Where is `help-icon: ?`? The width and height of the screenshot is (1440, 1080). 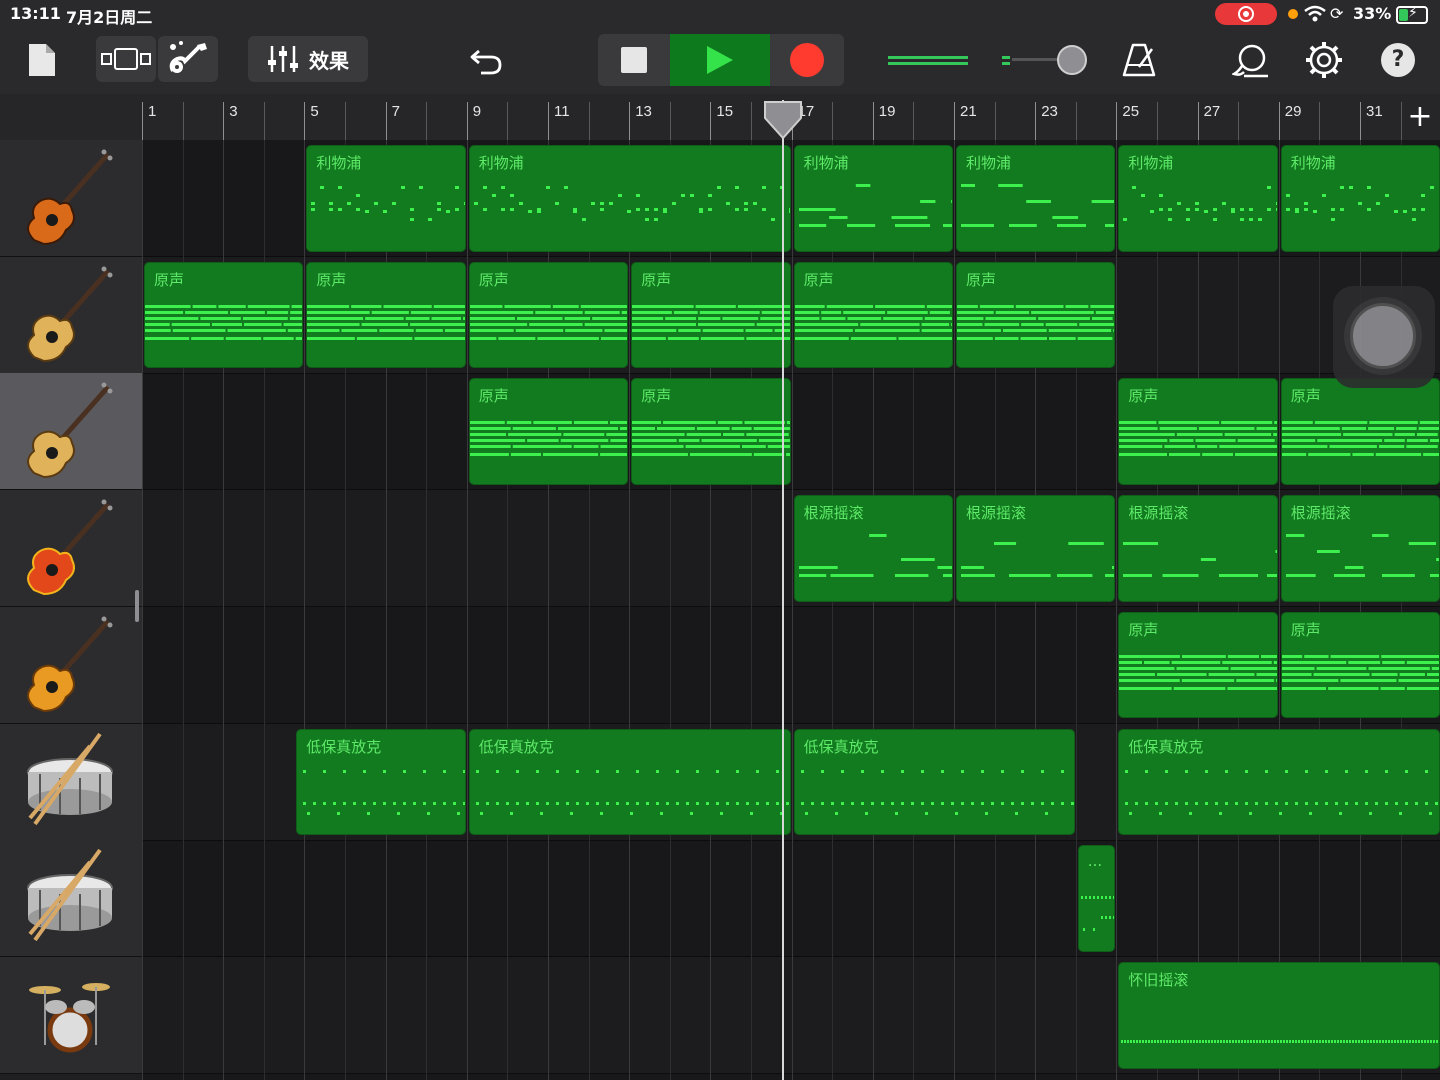
help-icon: ? is located at coordinates (1398, 60).